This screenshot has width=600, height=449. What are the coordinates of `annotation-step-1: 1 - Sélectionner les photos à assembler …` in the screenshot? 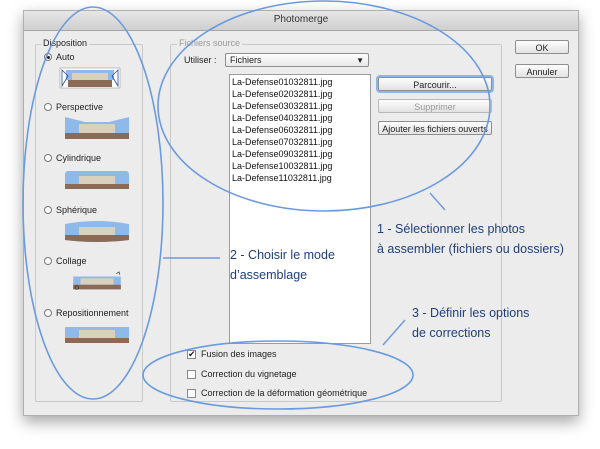 It's located at (470, 239).